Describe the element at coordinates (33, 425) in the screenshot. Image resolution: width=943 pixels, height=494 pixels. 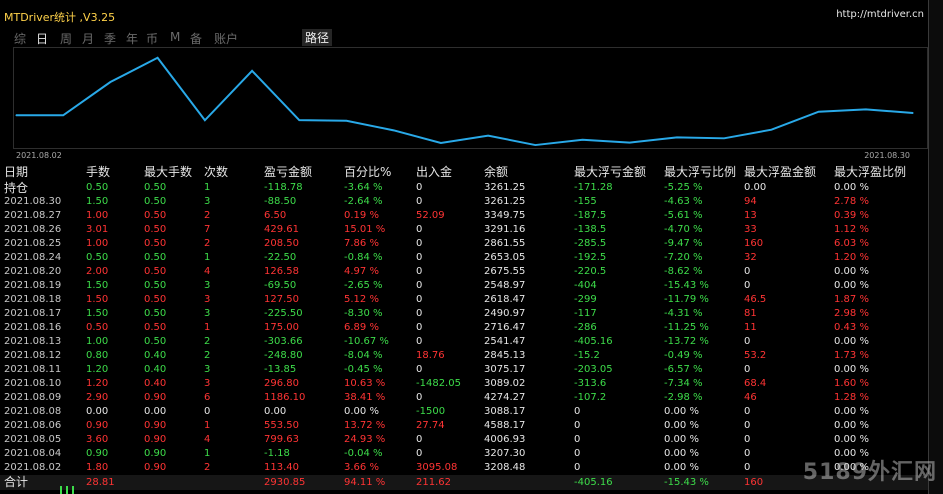
I see `cell-label: 2021.08.06` at that location.